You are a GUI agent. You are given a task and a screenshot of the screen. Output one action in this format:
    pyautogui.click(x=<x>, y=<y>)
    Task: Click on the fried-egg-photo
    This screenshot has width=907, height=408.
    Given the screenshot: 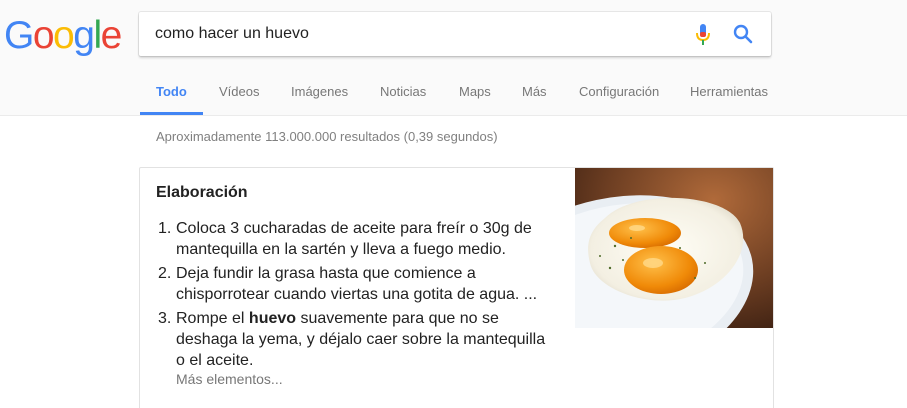 What is the action you would take?
    pyautogui.click(x=674, y=248)
    